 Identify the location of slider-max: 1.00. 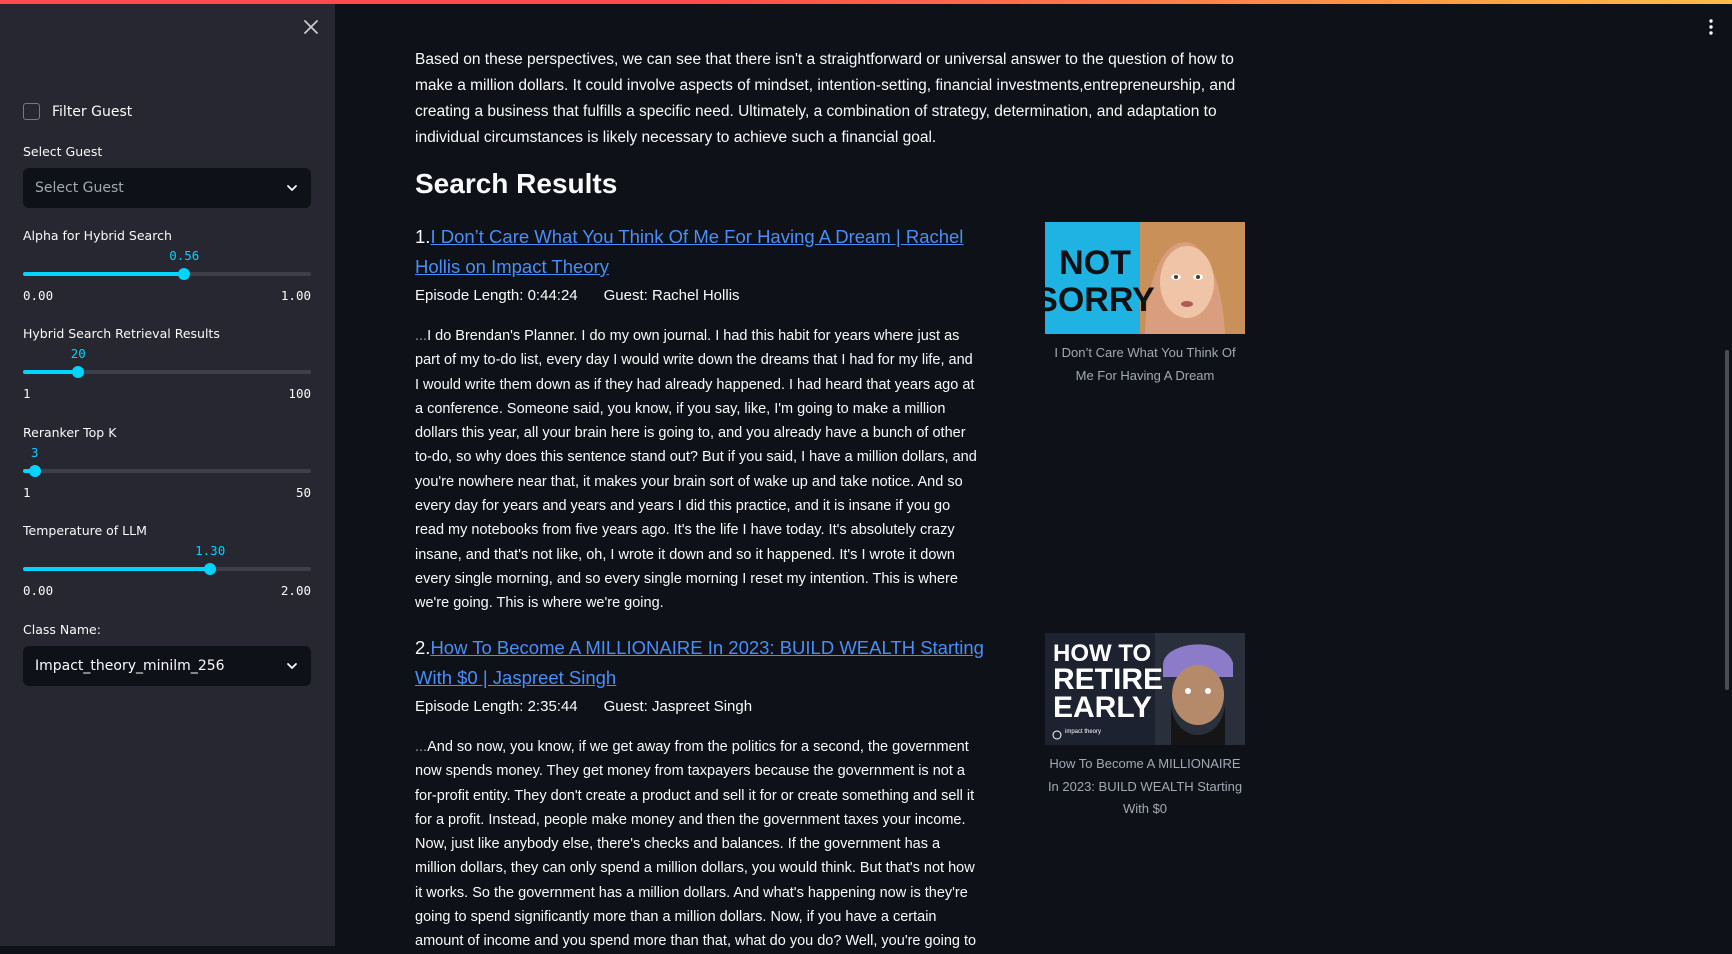
(295, 295).